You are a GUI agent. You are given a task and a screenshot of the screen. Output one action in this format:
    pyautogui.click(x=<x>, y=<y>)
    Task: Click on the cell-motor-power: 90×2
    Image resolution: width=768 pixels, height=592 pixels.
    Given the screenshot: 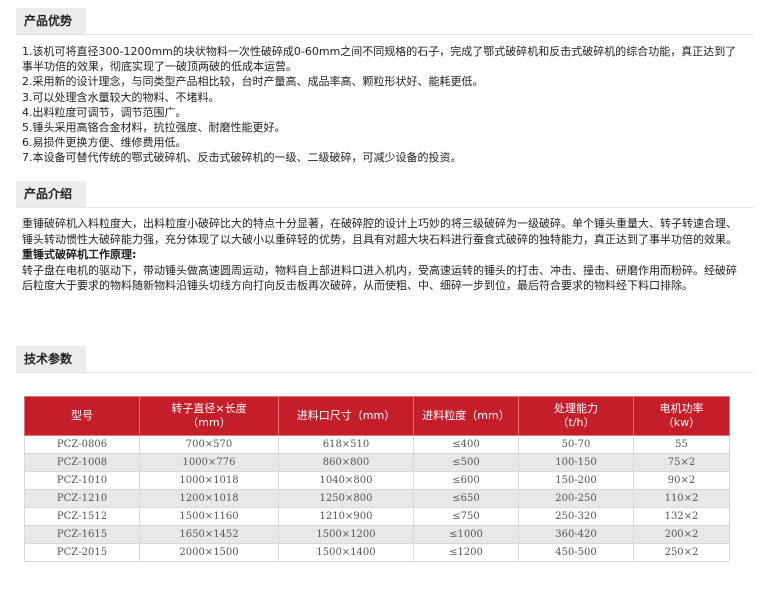 What is the action you would take?
    pyautogui.click(x=681, y=480)
    